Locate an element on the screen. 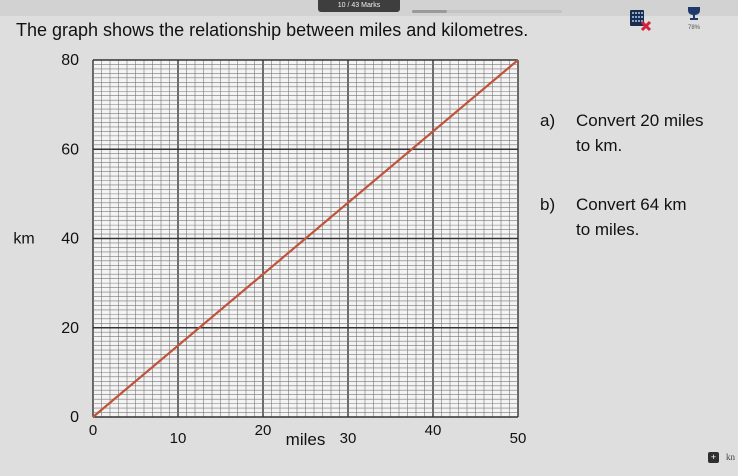 This screenshot has width=738, height=476. question-part-a: a) Convert 20 miles to km. is located at coordinates (622, 133).